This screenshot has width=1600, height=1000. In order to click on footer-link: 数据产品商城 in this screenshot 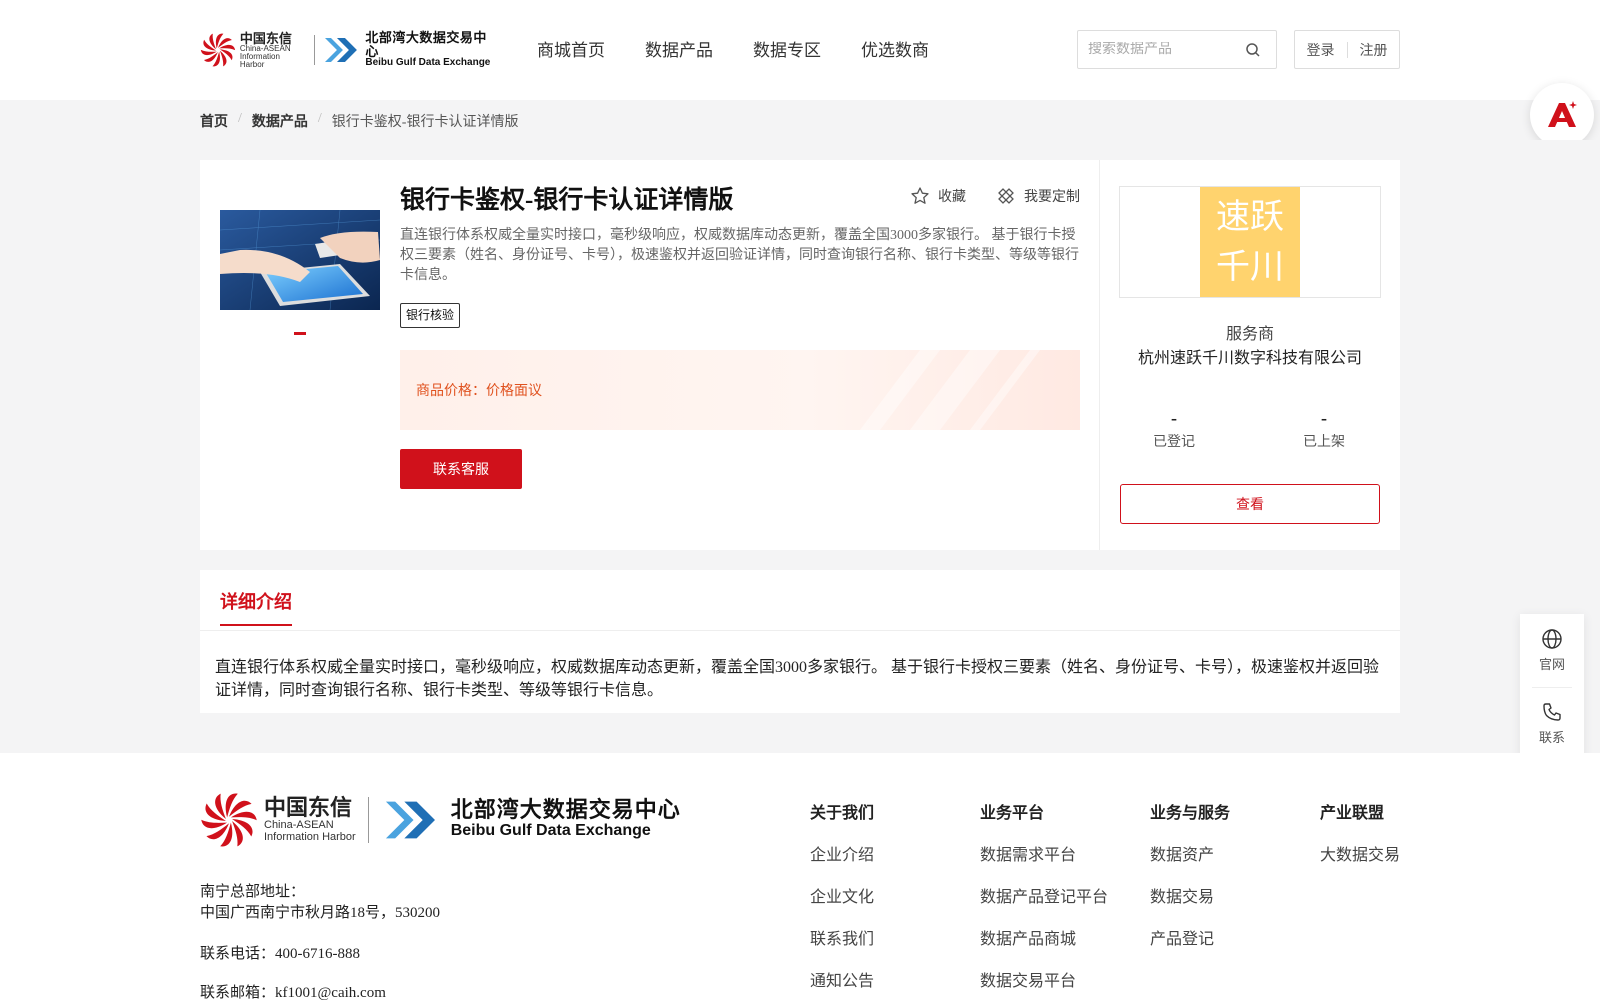, I will do `click(1044, 937)`.